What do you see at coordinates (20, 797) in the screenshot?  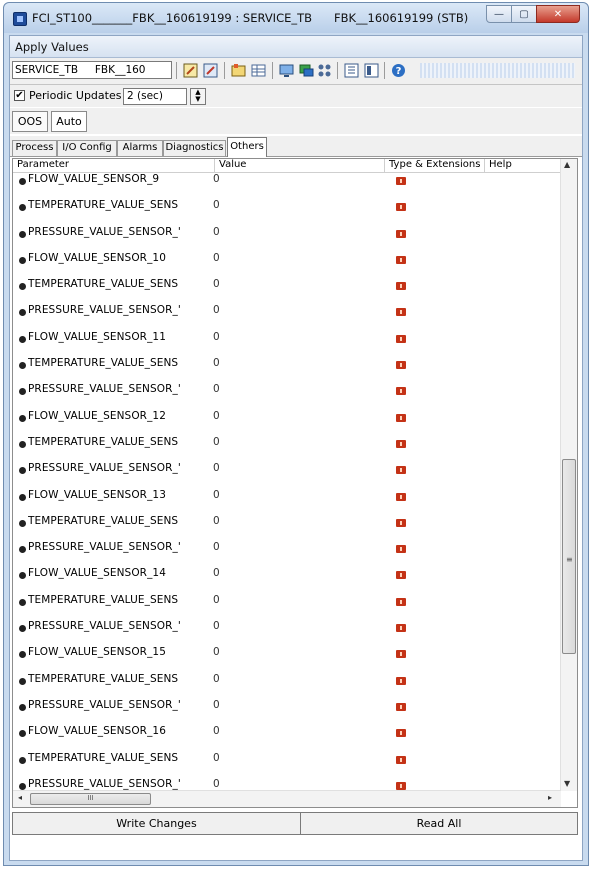 I see `scroll-left-arrow: ◂` at bounding box center [20, 797].